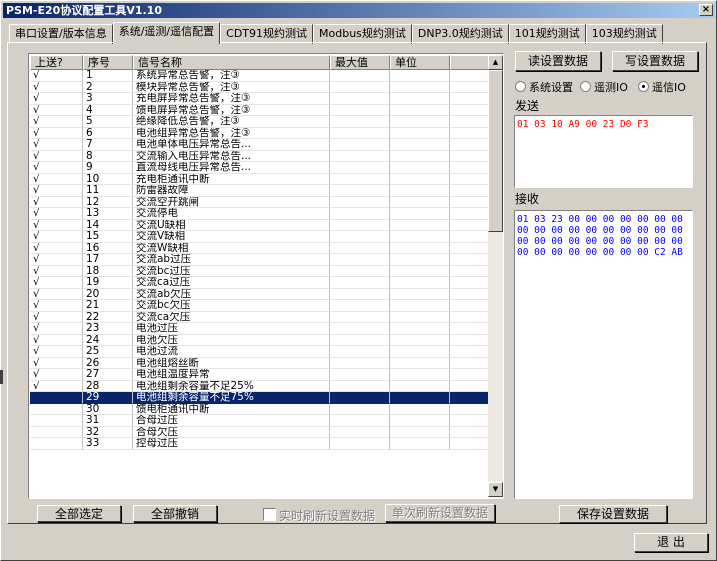  What do you see at coordinates (61, 34) in the screenshot?
I see `tab-0: 串口设置/版本信息` at bounding box center [61, 34].